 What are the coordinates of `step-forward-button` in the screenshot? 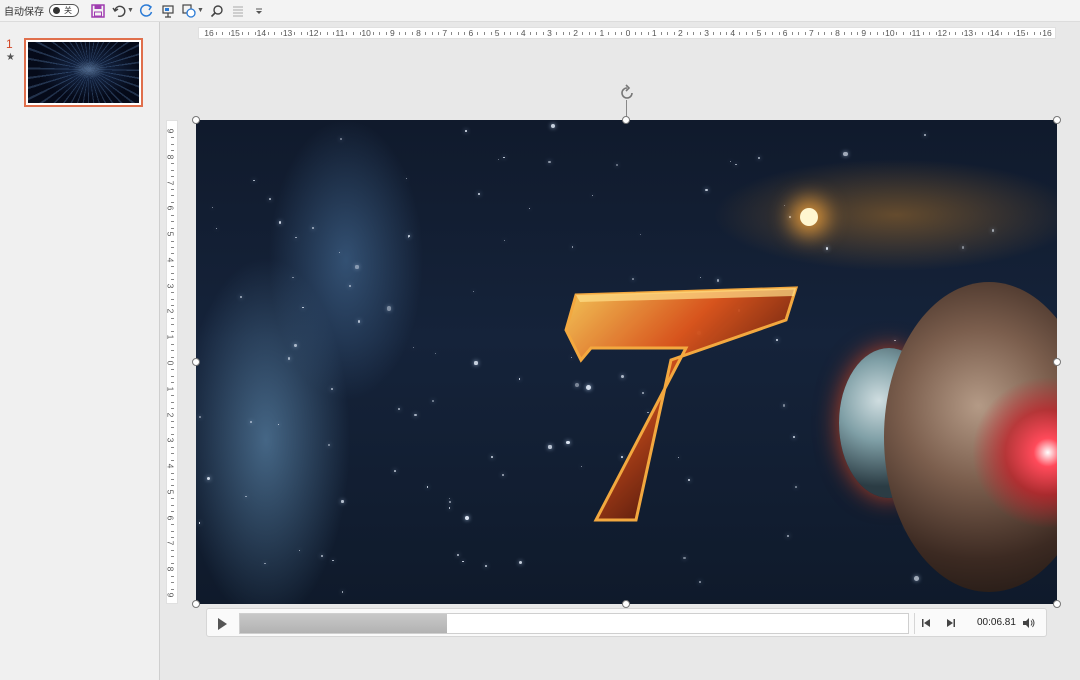 It's located at (951, 623).